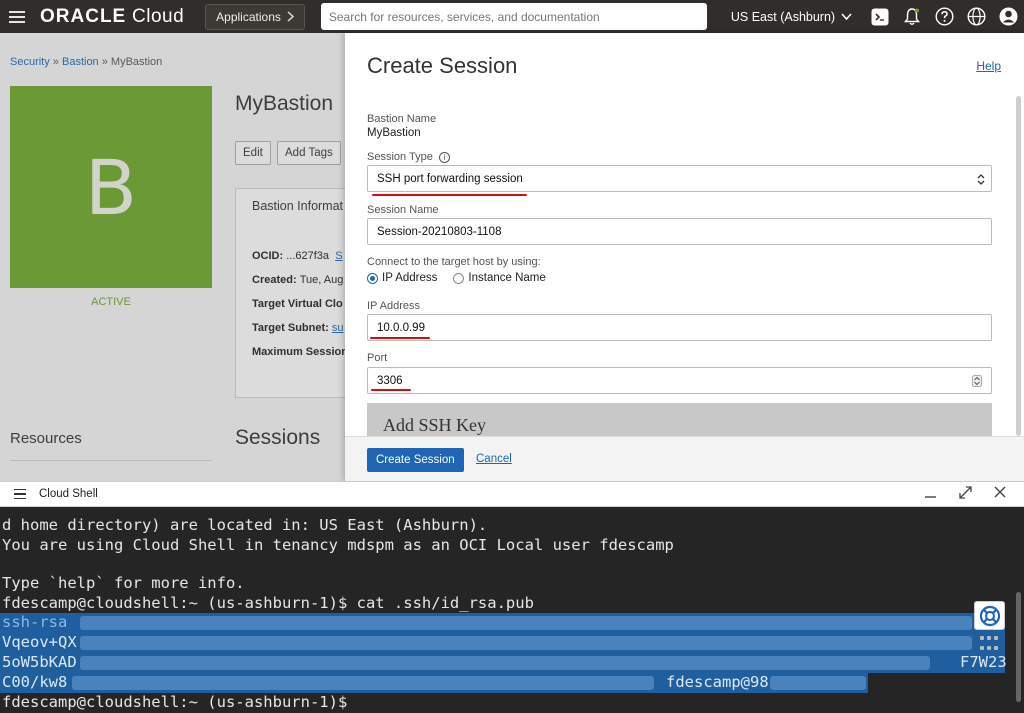  What do you see at coordinates (377, 358) in the screenshot?
I see `port-label: Port` at bounding box center [377, 358].